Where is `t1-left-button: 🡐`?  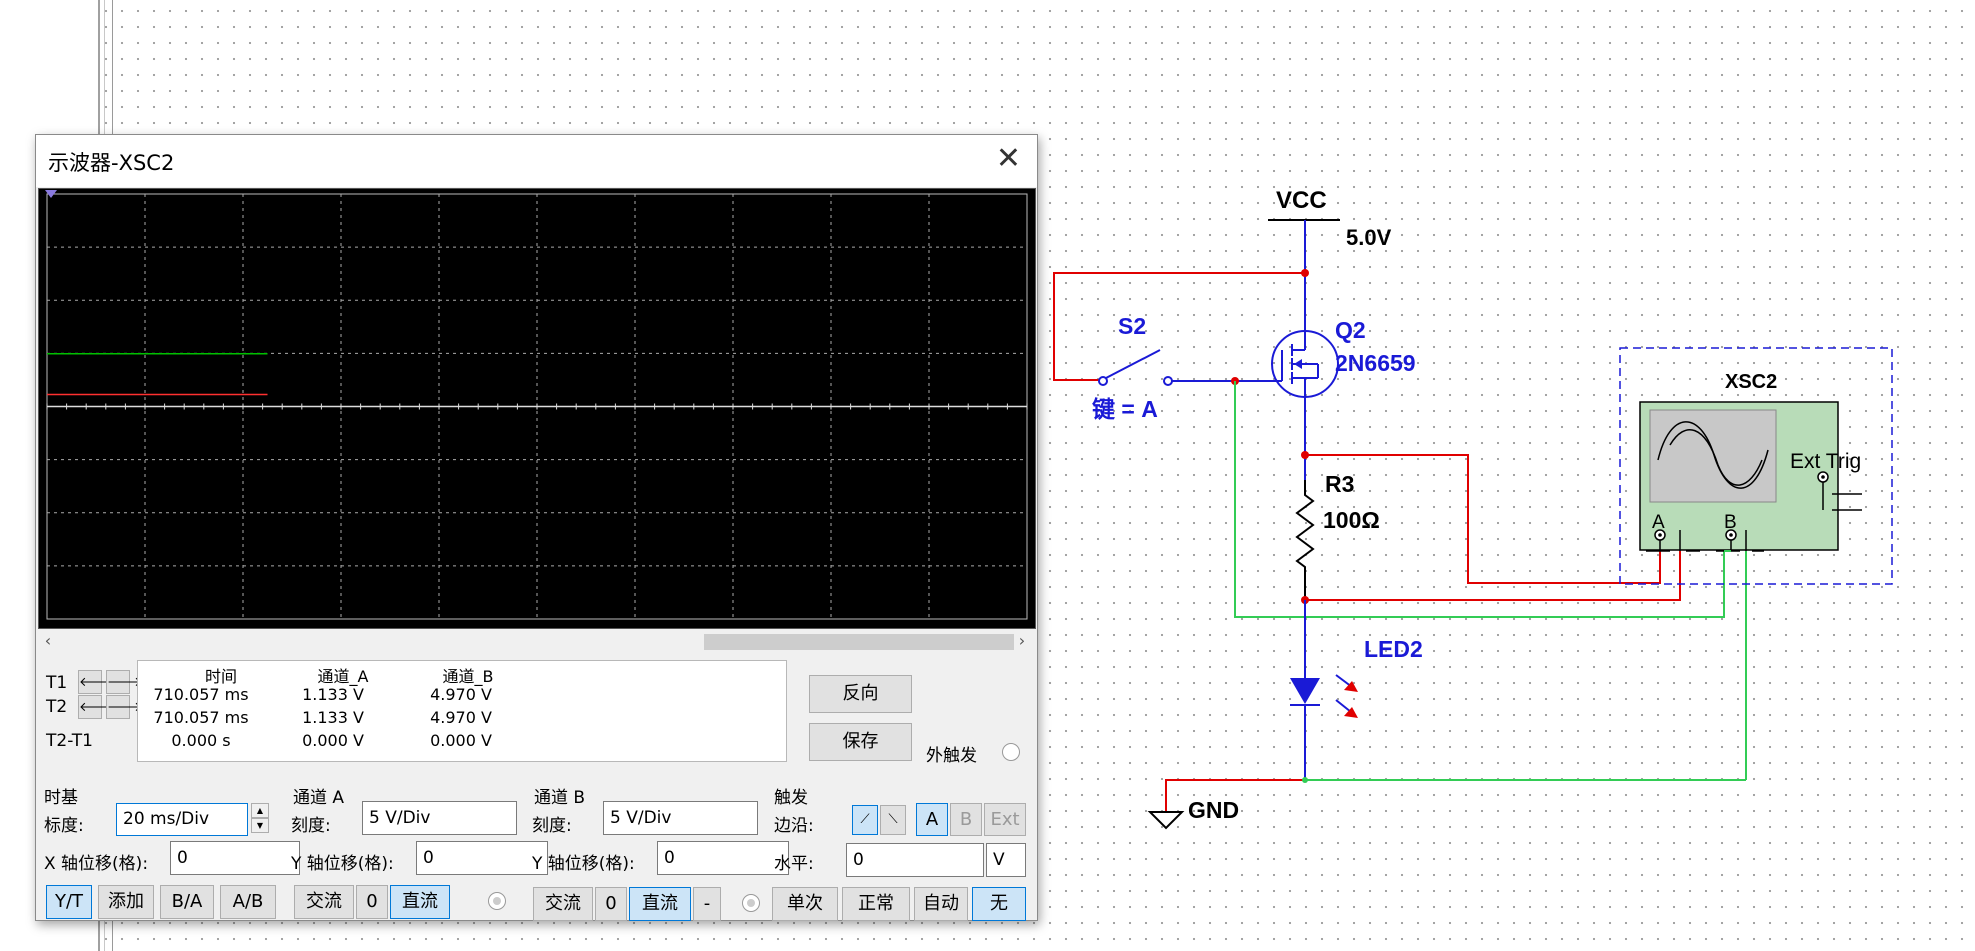
t1-left-button: 🡐 is located at coordinates (96, 682).